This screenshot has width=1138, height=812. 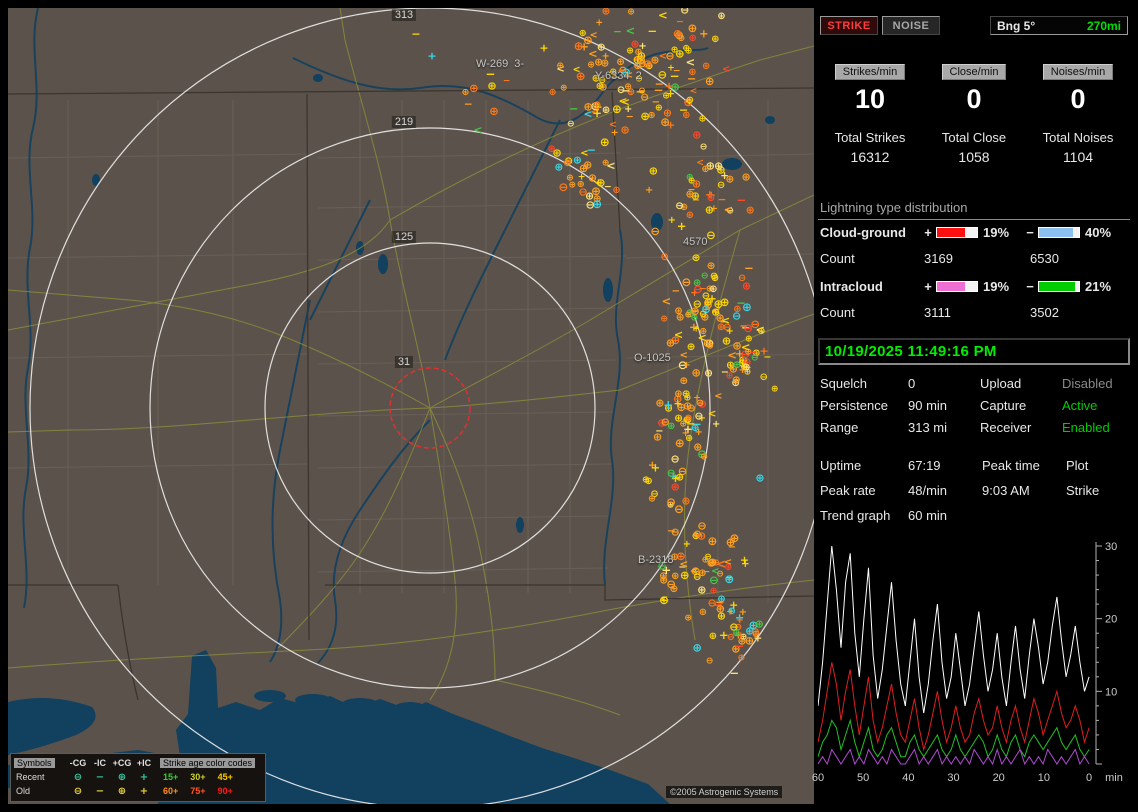 What do you see at coordinates (849, 25) in the screenshot?
I see `strike-button: STRIKE` at bounding box center [849, 25].